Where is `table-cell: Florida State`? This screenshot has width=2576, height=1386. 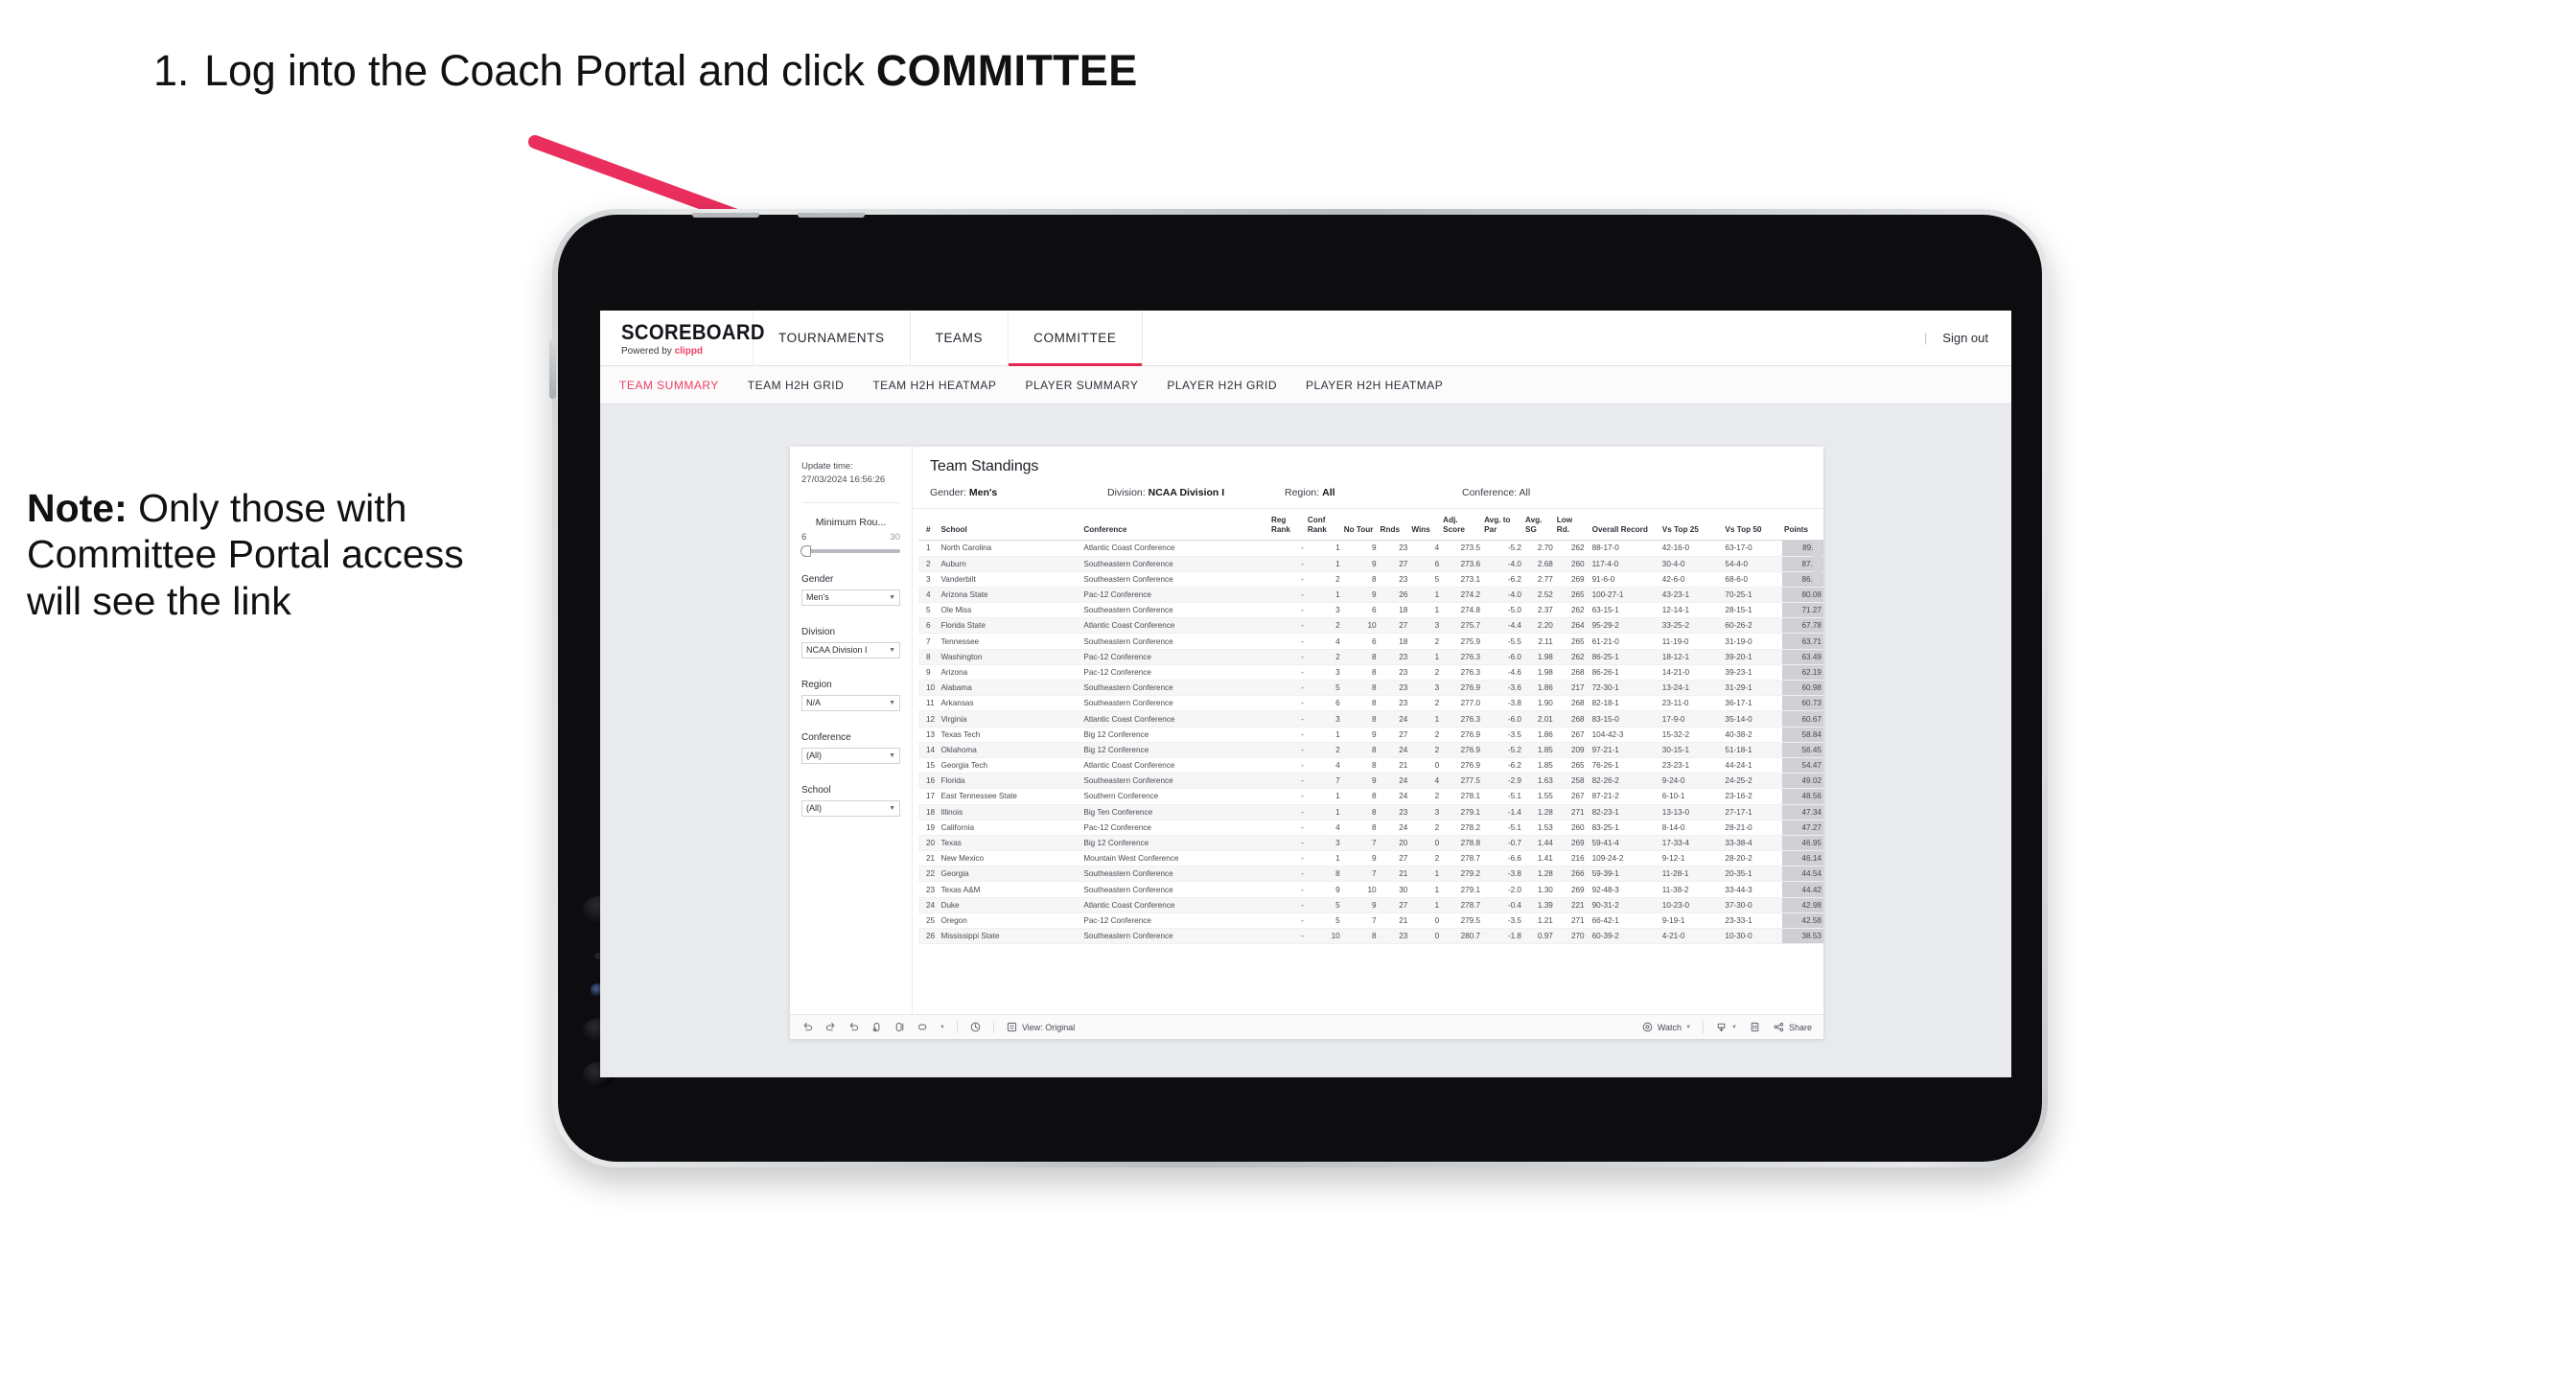 table-cell: Florida State is located at coordinates (963, 626).